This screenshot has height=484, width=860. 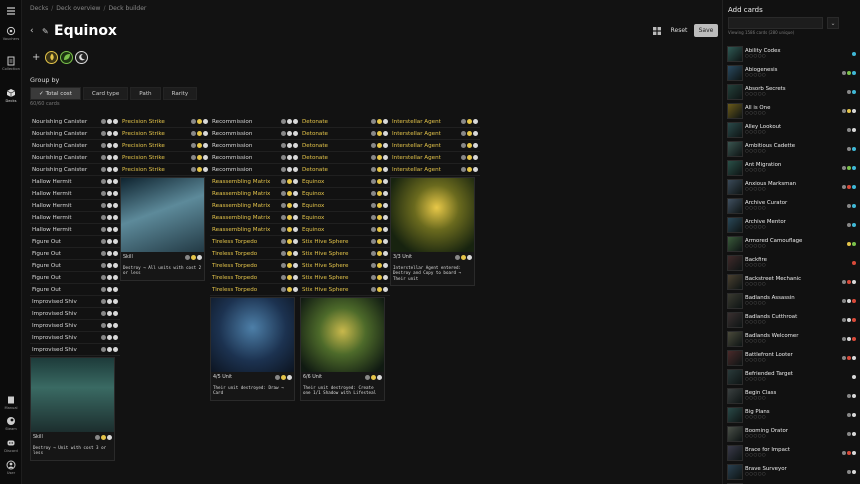 What do you see at coordinates (81, 57) in the screenshot?
I see `moon-path-icon` at bounding box center [81, 57].